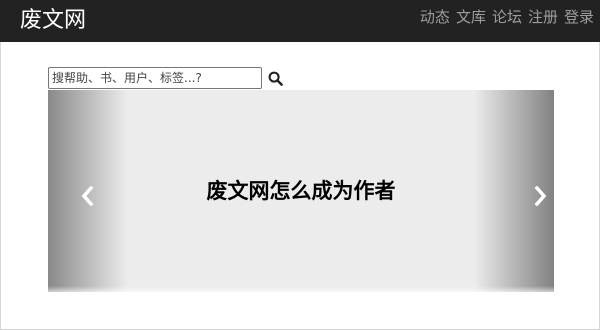  What do you see at coordinates (540, 196) in the screenshot?
I see `chevron-right-icon` at bounding box center [540, 196].